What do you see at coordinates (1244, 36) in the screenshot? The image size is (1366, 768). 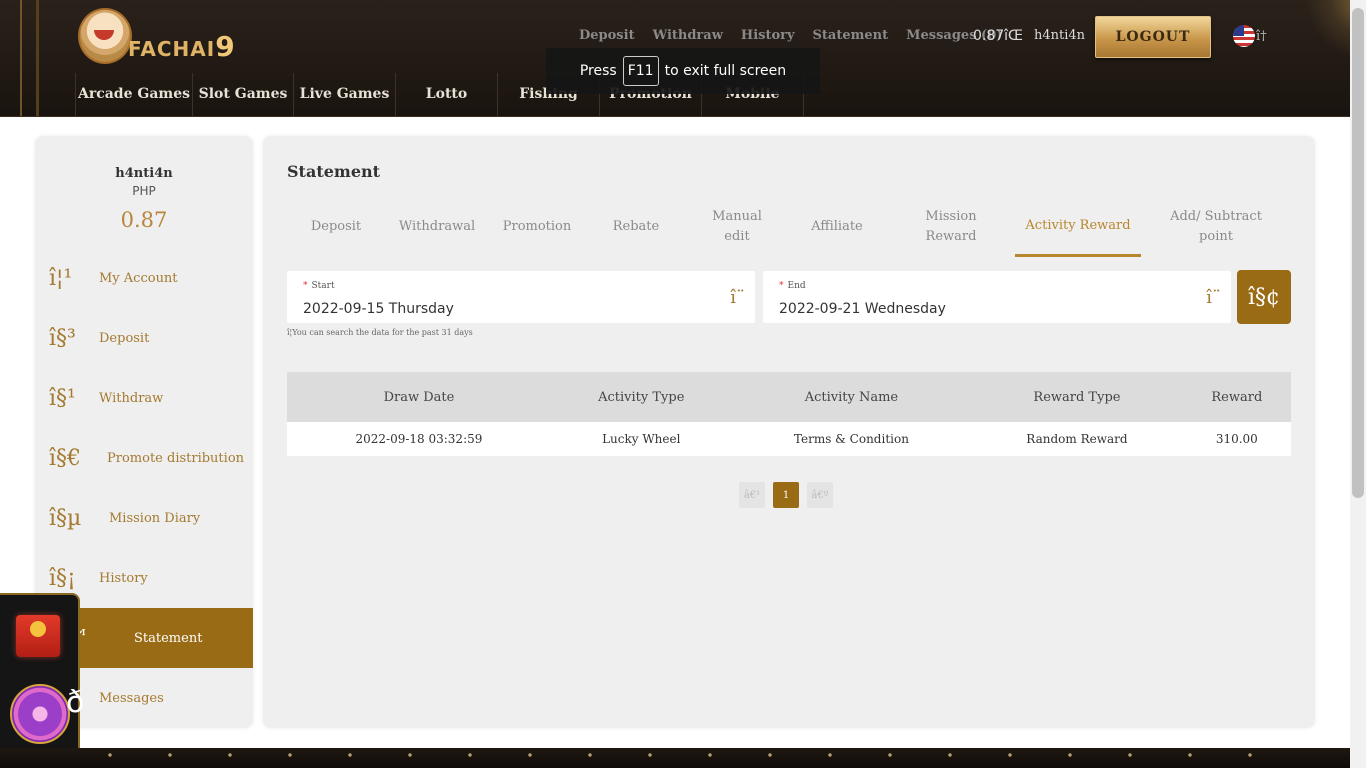 I see `us-flag-icon` at bounding box center [1244, 36].